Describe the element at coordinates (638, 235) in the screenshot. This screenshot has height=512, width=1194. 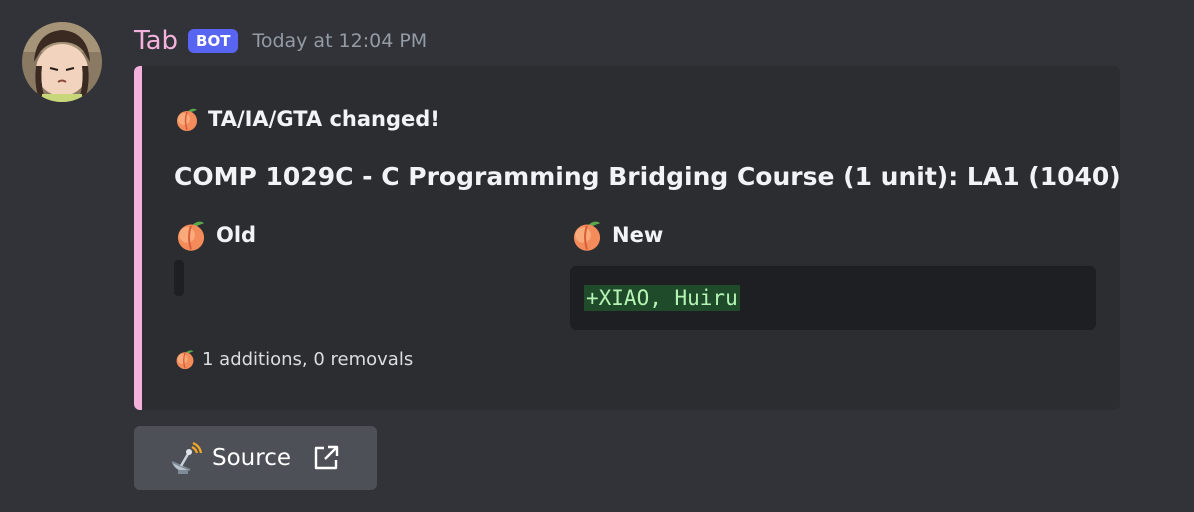
I see `field-new-label: New` at that location.